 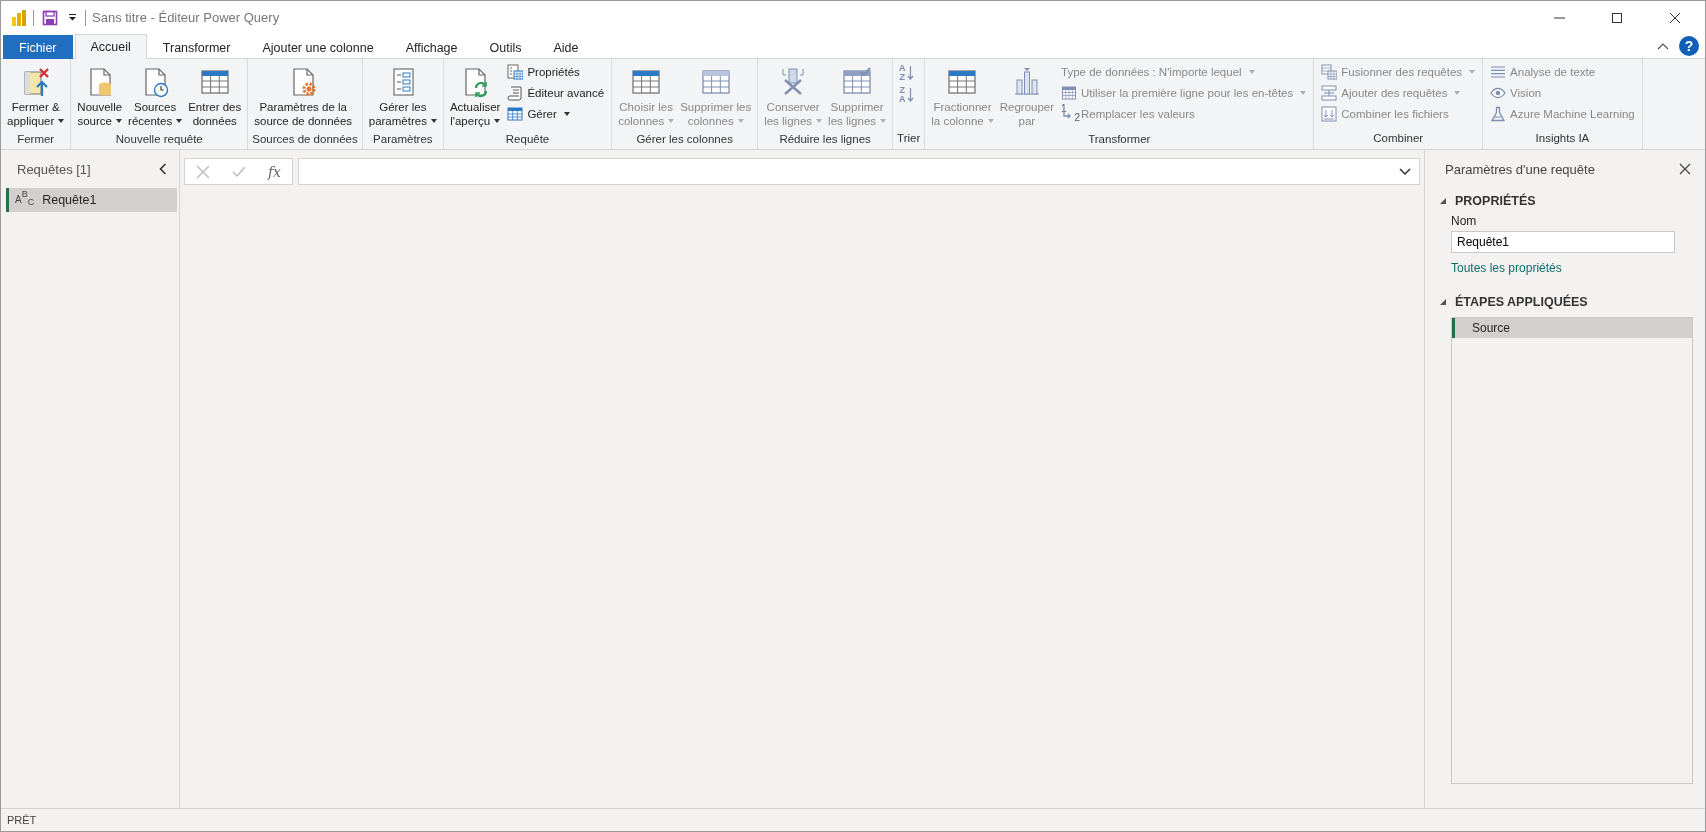 I want to click on group-label: Paramètres, so click(x=403, y=139).